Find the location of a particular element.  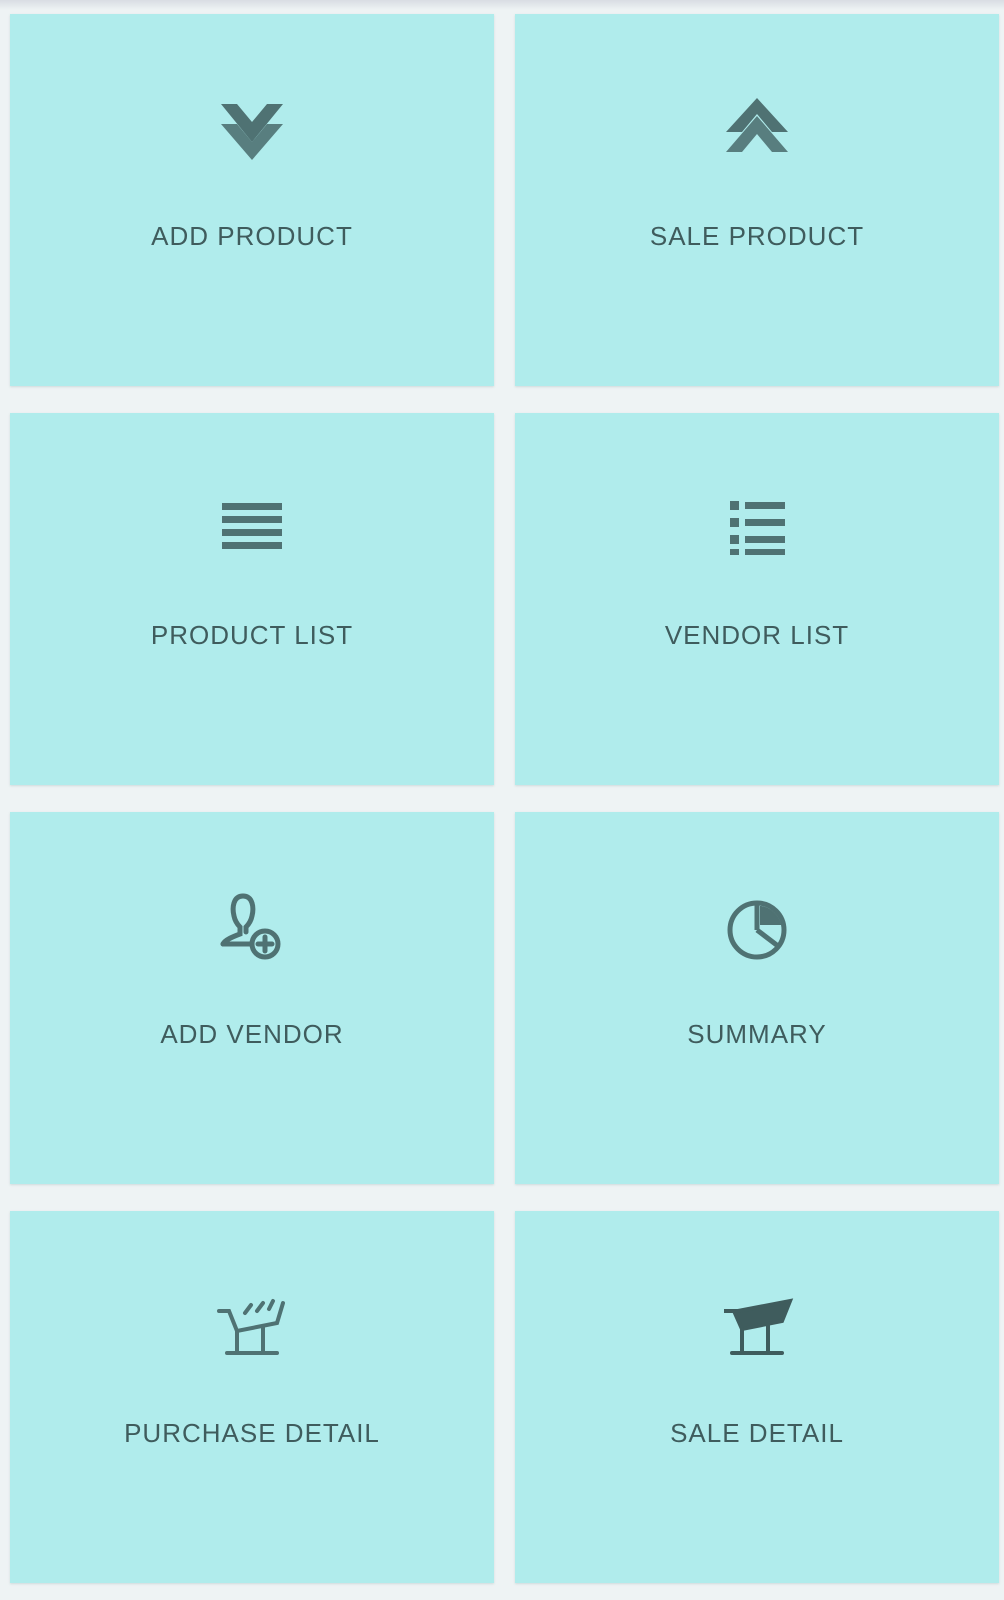

add-user-icon is located at coordinates (252, 927).